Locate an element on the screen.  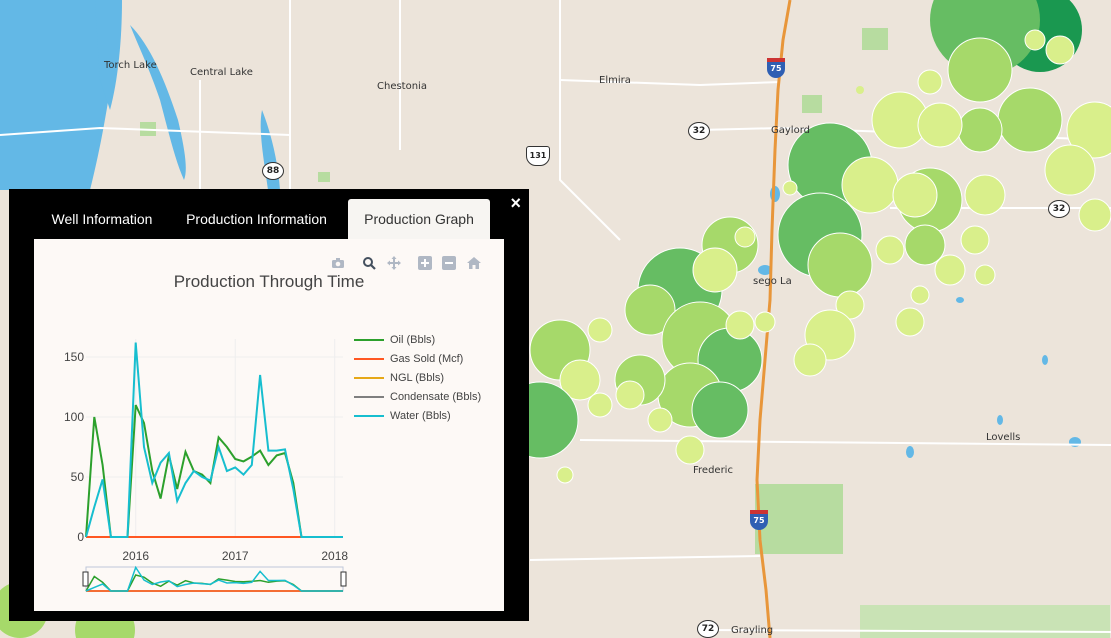
x-tick-label: 2018 is located at coordinates (334, 556).